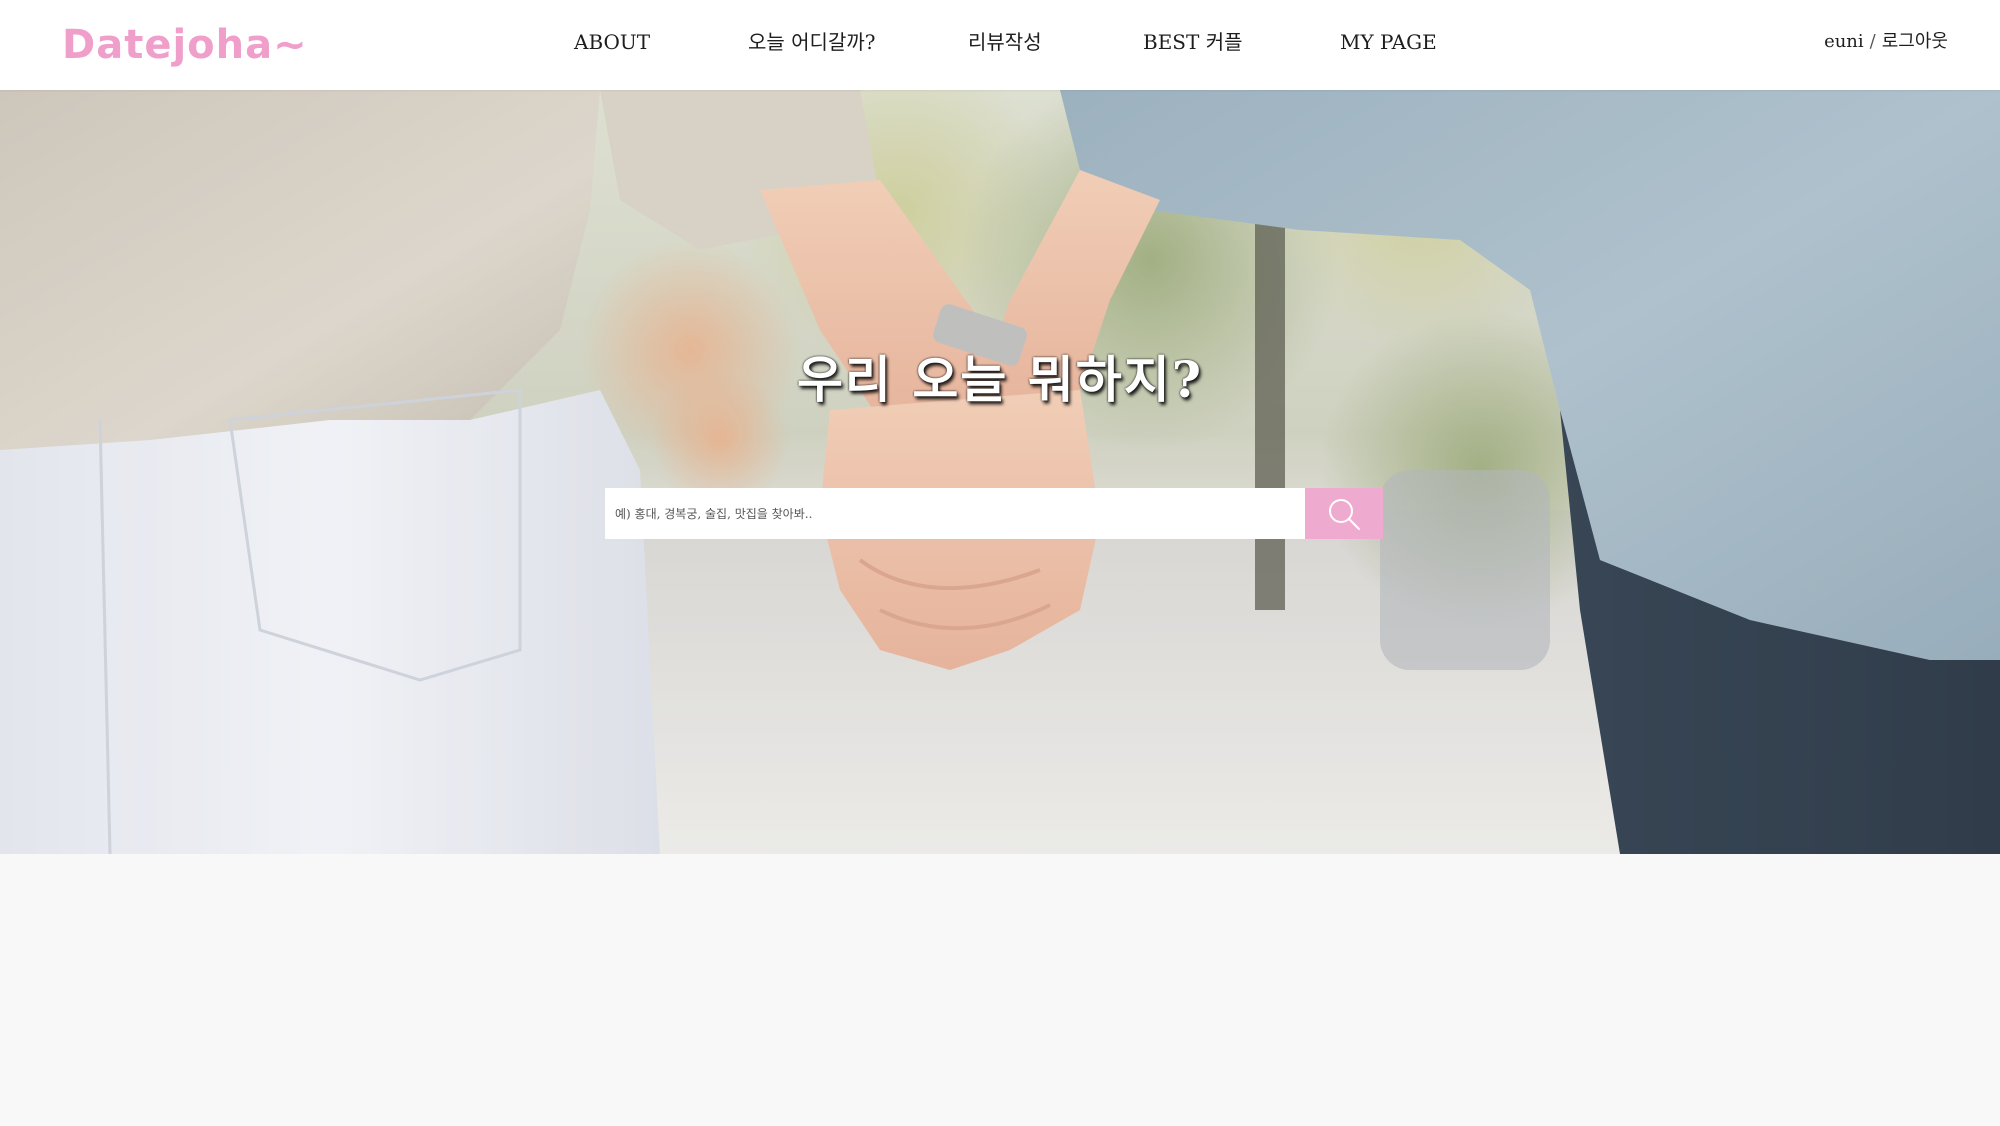  I want to click on search-button, so click(1344, 513).